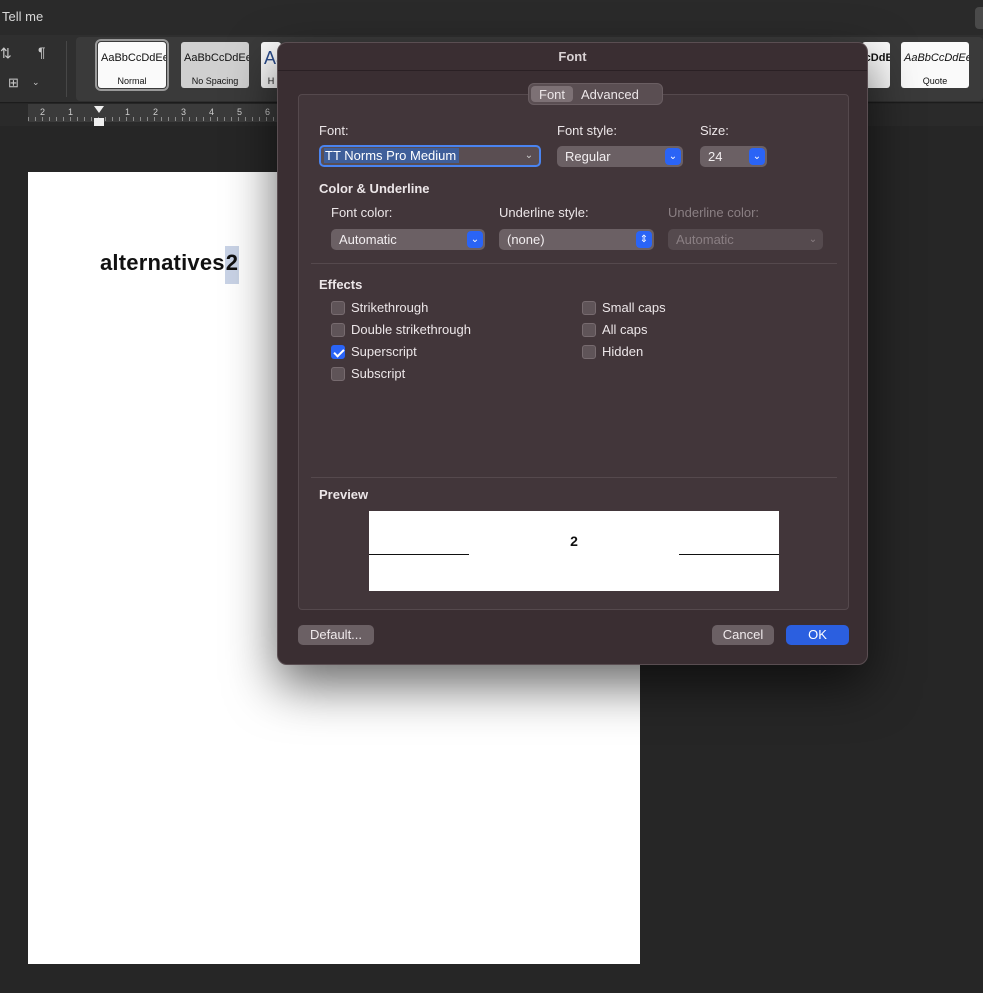 This screenshot has height=993, width=983. Describe the element at coordinates (574, 551) in the screenshot. I see `preview-box: 2` at that location.